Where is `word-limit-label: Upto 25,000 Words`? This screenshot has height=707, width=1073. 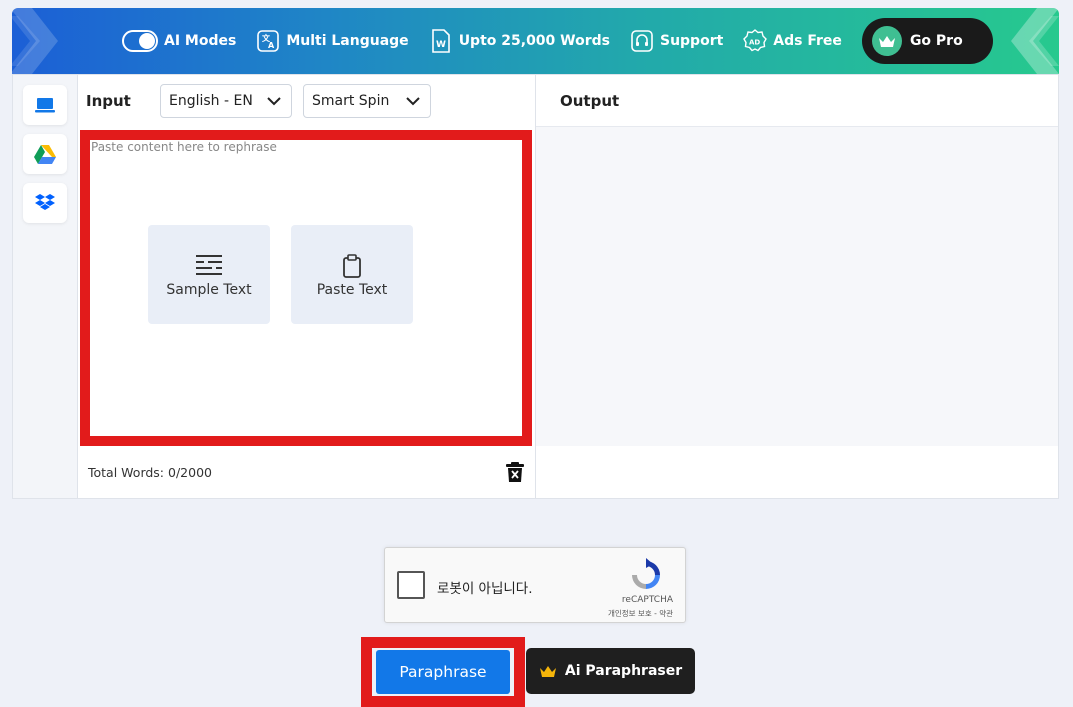 word-limit-label: Upto 25,000 Words is located at coordinates (534, 41).